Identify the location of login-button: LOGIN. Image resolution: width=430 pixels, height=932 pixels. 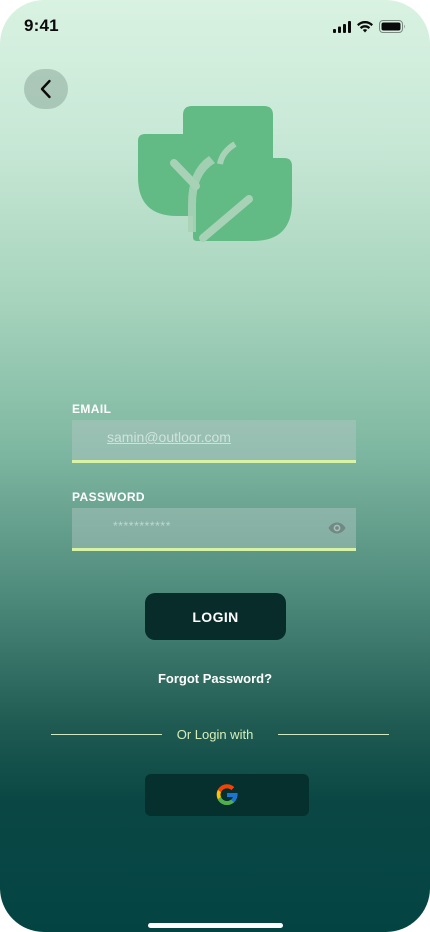
(215, 616).